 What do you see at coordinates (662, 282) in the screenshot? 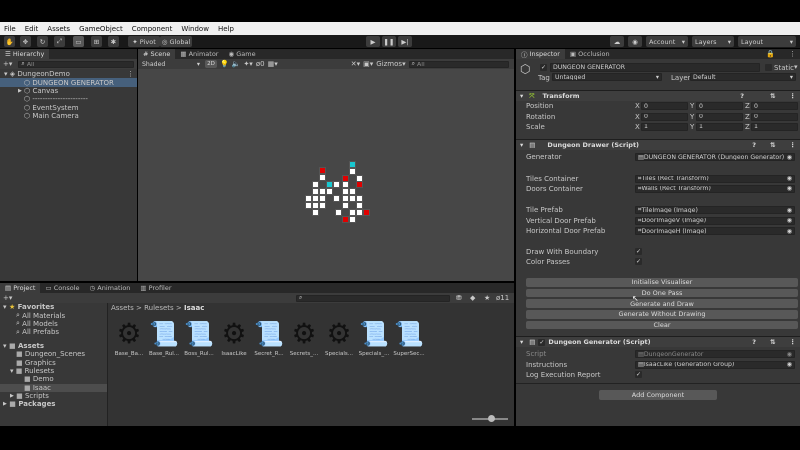
I see `initialise-visualiser-button: Initialise Visualiser` at bounding box center [662, 282].